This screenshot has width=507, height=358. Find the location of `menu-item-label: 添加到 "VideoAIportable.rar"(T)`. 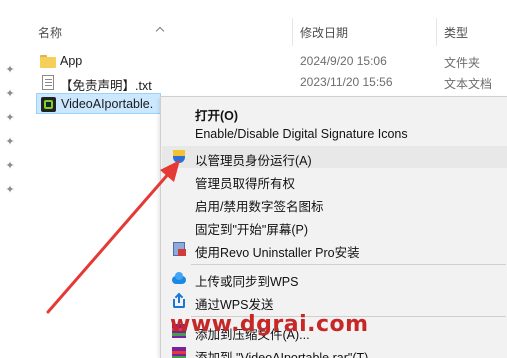

menu-item-label: 添加到 "VideoAIportable.rar"(T) is located at coordinates (282, 354).